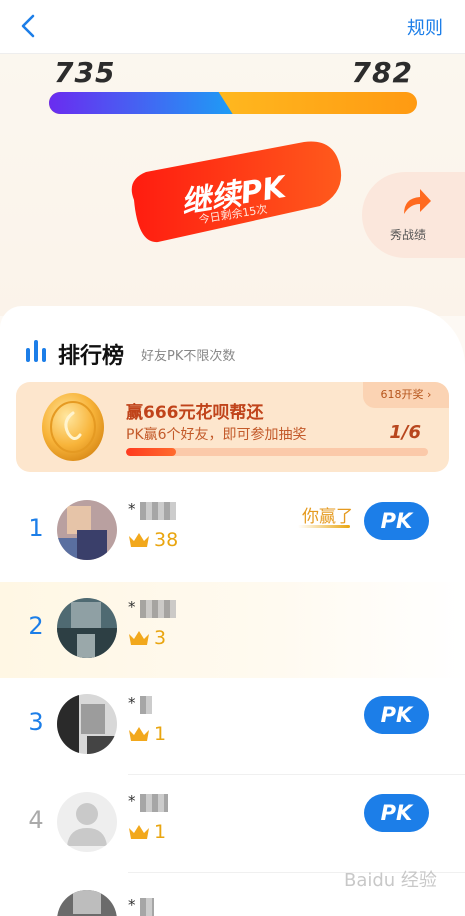 The width and height of the screenshot is (465, 916). Describe the element at coordinates (216, 435) in the screenshot. I see `reward-description: PK赢6个好友，即可参加抽奖` at that location.